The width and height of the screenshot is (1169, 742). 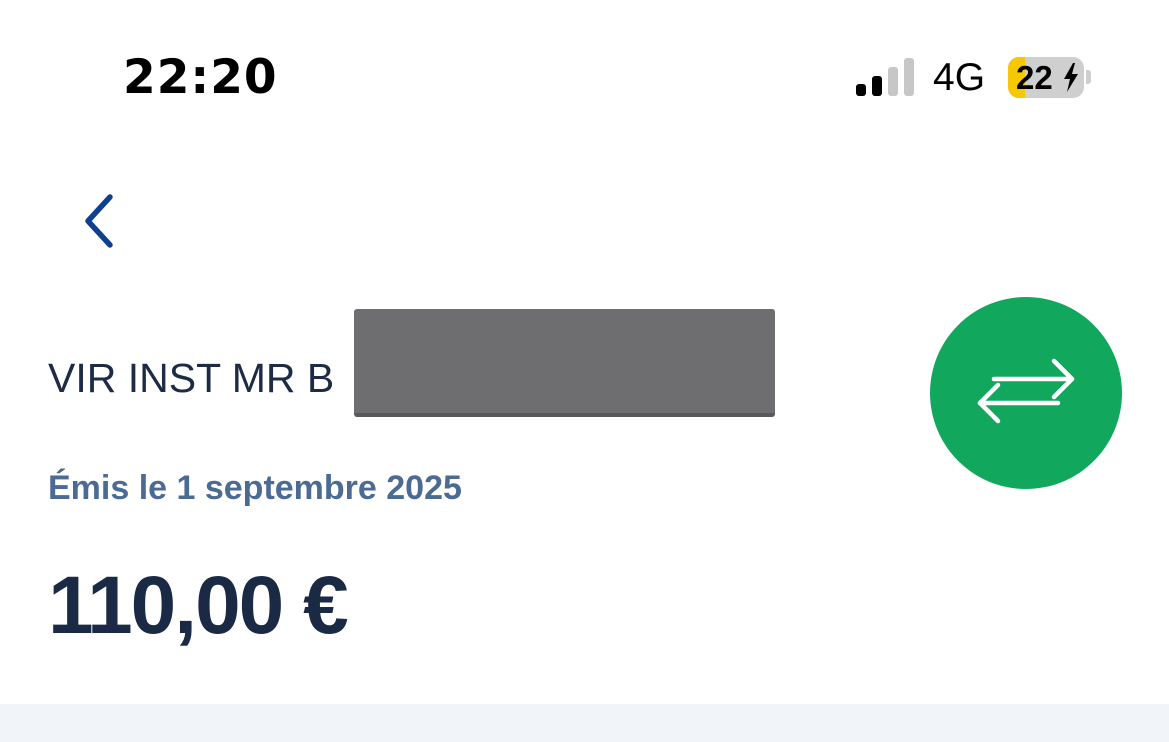 What do you see at coordinates (1071, 77) in the screenshot?
I see `charging-bolt-icon` at bounding box center [1071, 77].